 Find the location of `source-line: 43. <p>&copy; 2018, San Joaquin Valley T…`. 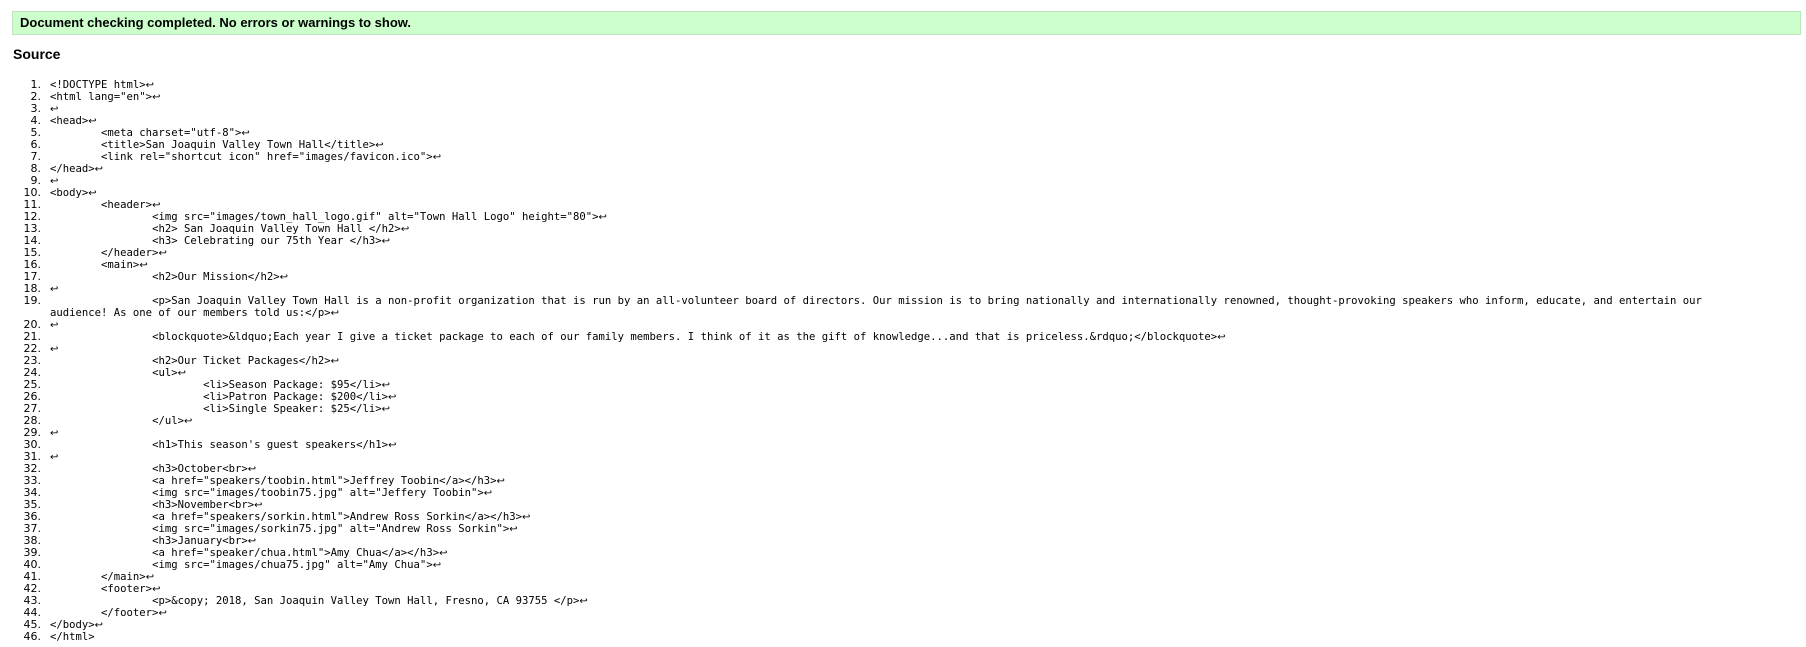

source-line: 43. <p>&copy; 2018, San Joaquin Valley T… is located at coordinates (880, 601).